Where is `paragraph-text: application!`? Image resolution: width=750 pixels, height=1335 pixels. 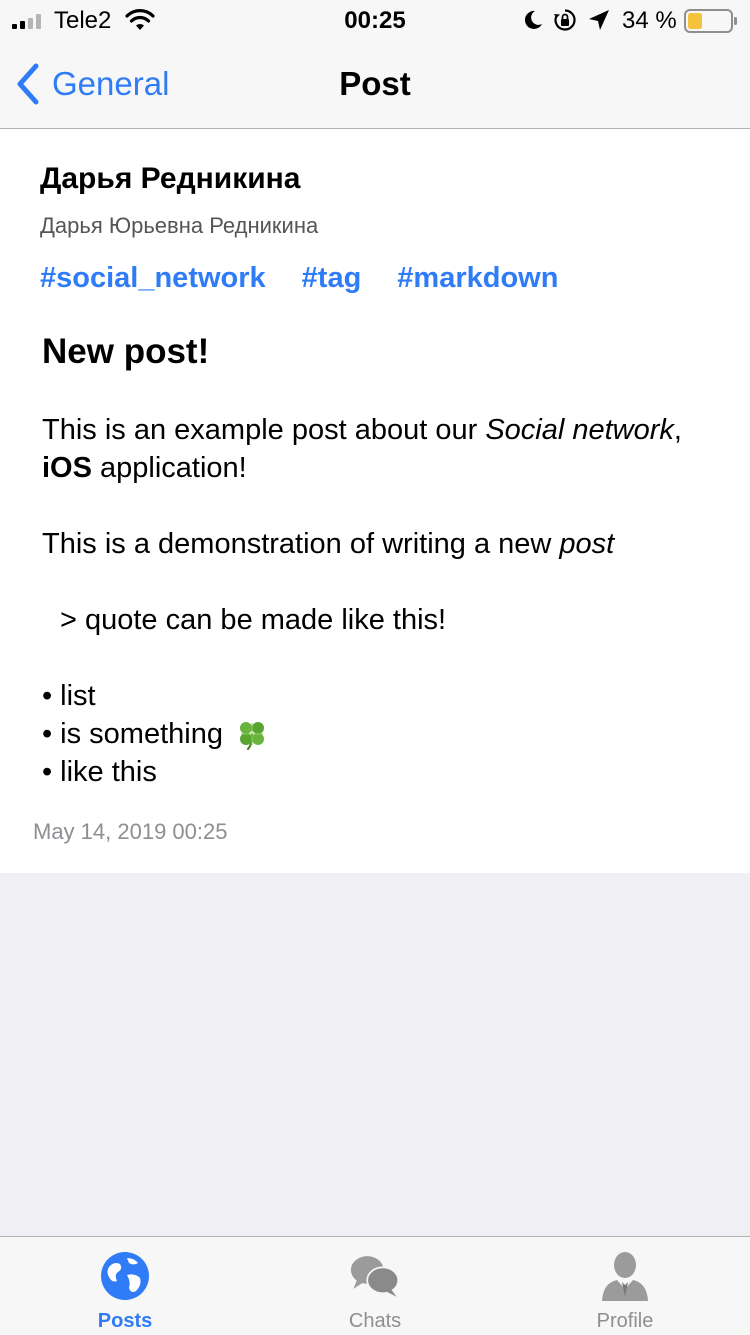 paragraph-text: application! is located at coordinates (169, 468).